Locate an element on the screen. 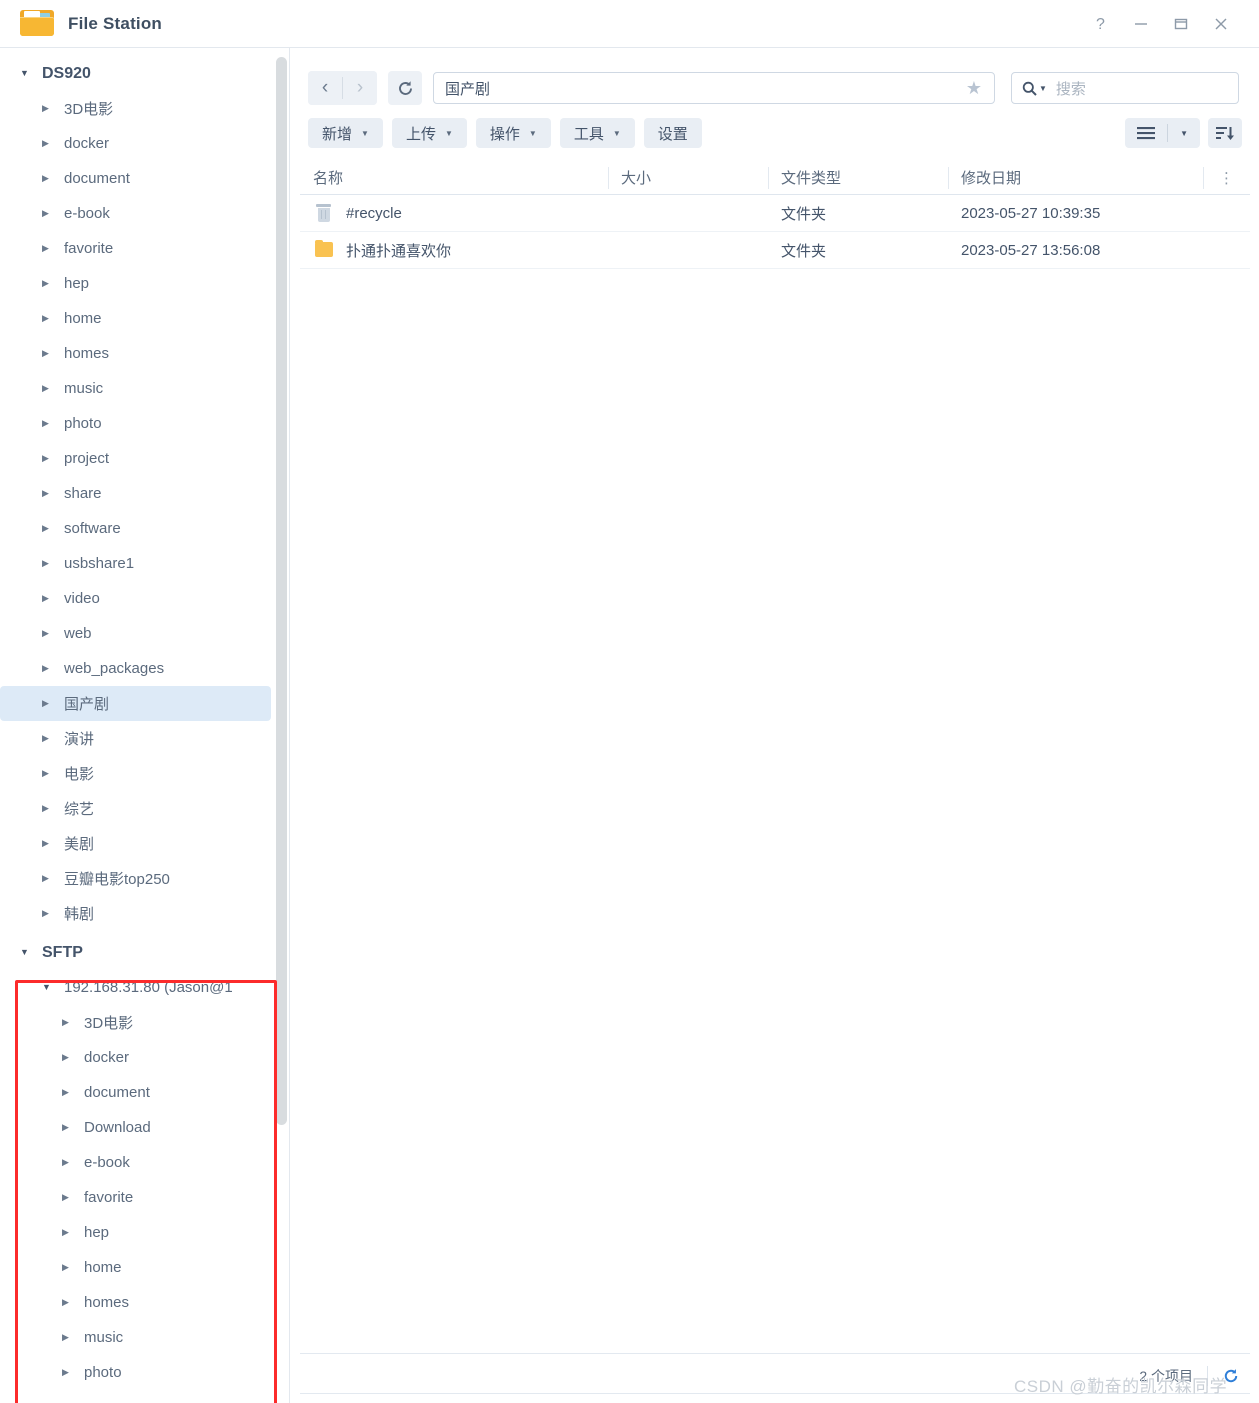 The image size is (1259, 1403). sidebar-item-3: ▶ e-book is located at coordinates (135, 213).